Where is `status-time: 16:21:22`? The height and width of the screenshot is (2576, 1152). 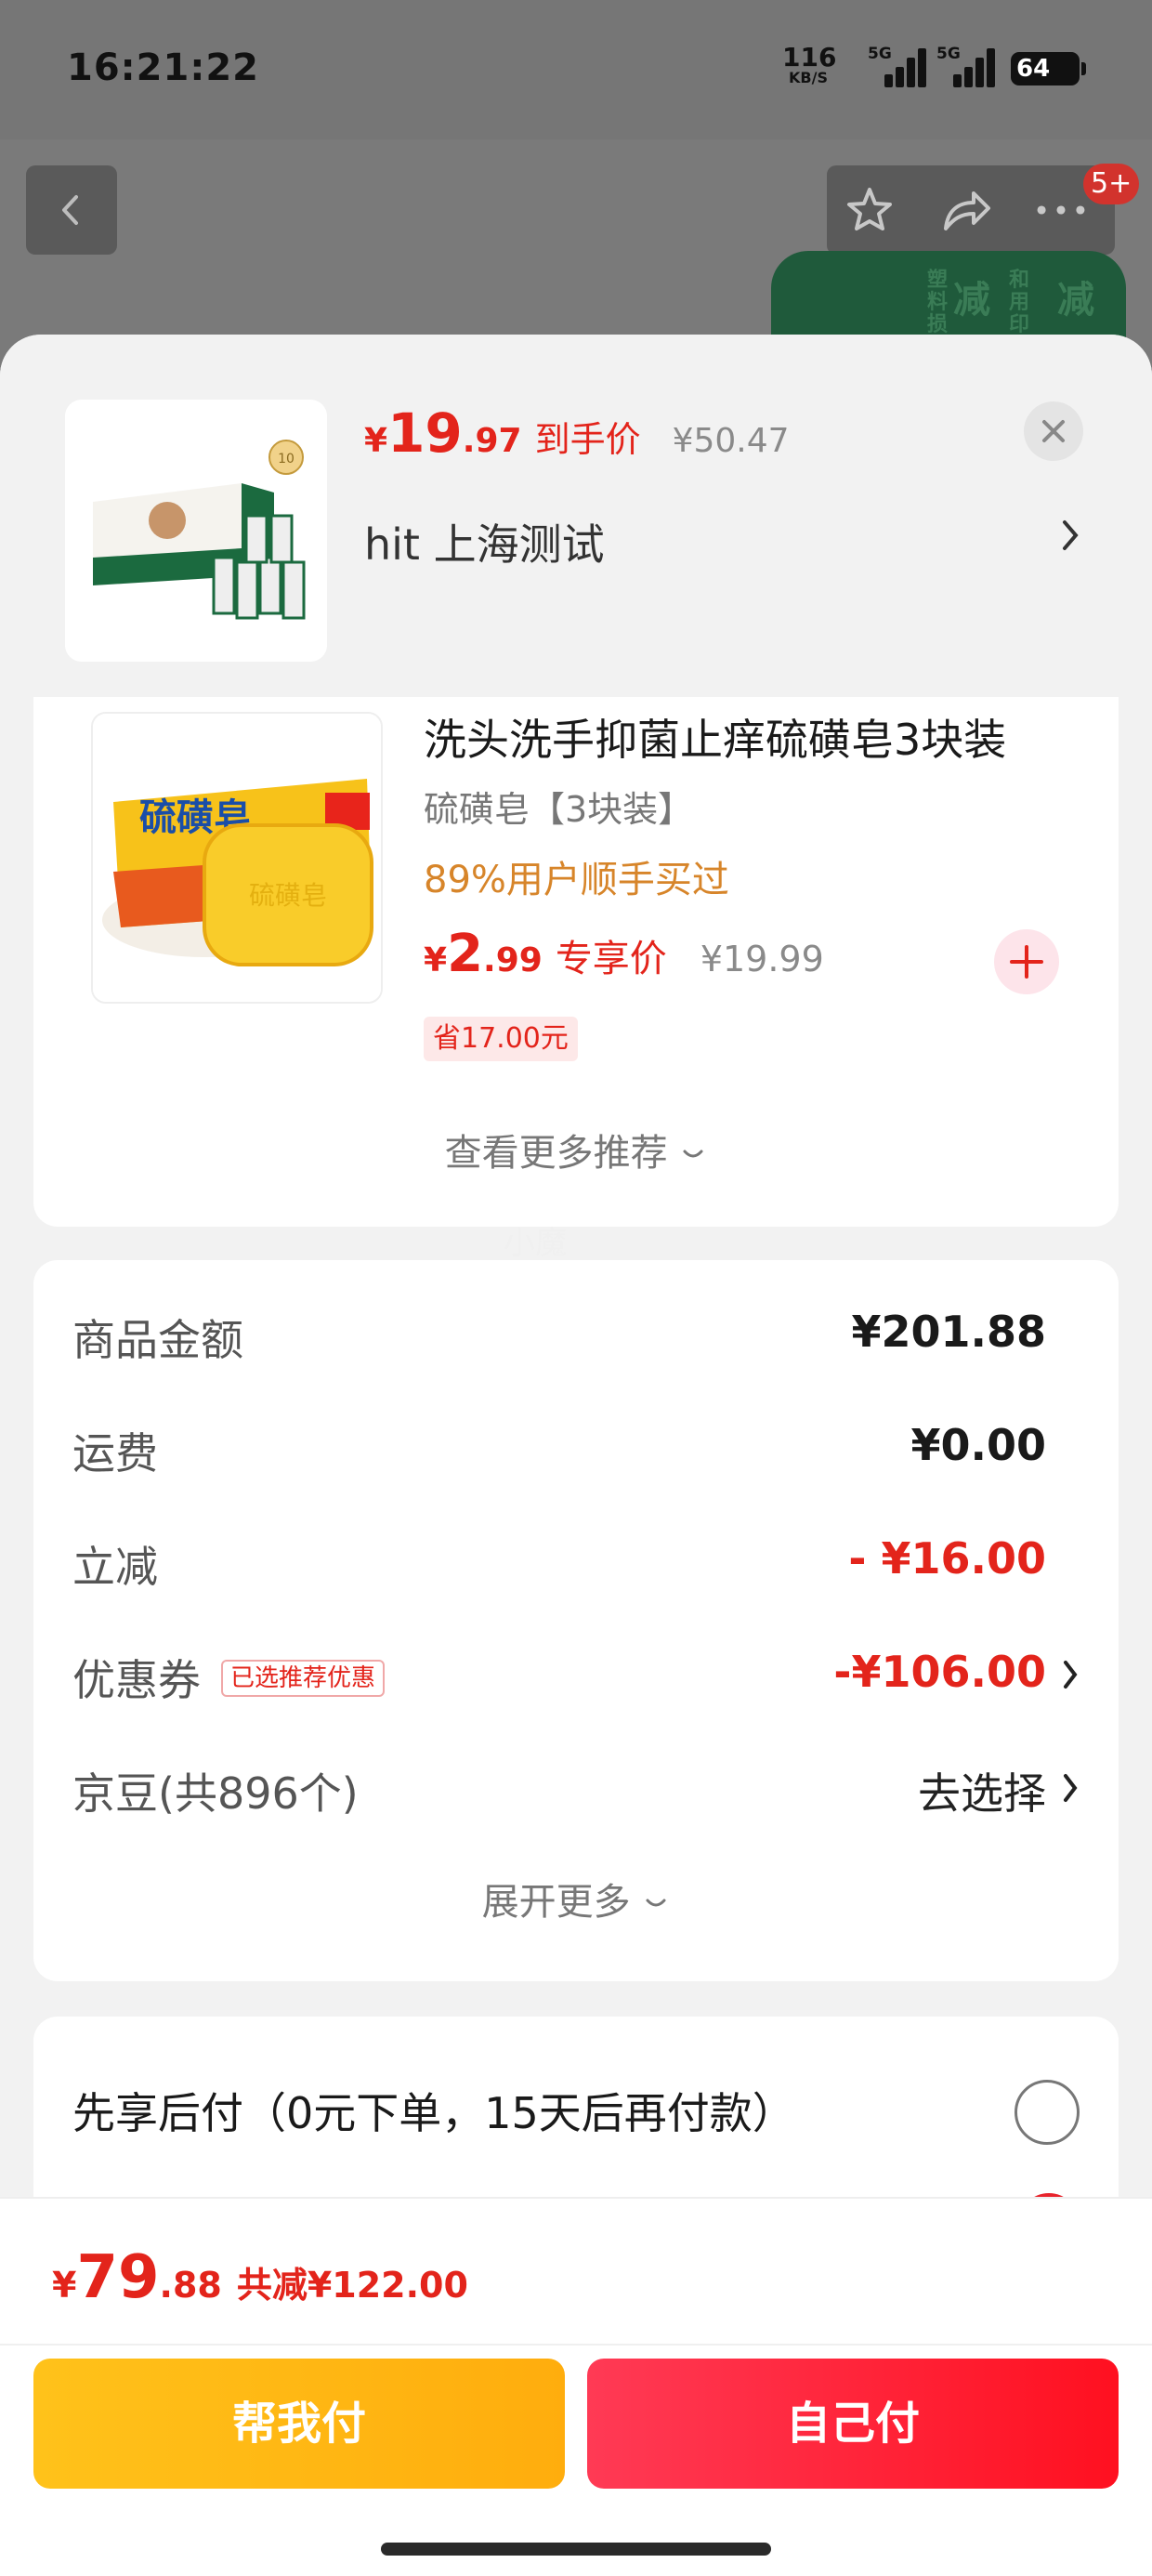 status-time: 16:21:22 is located at coordinates (163, 67).